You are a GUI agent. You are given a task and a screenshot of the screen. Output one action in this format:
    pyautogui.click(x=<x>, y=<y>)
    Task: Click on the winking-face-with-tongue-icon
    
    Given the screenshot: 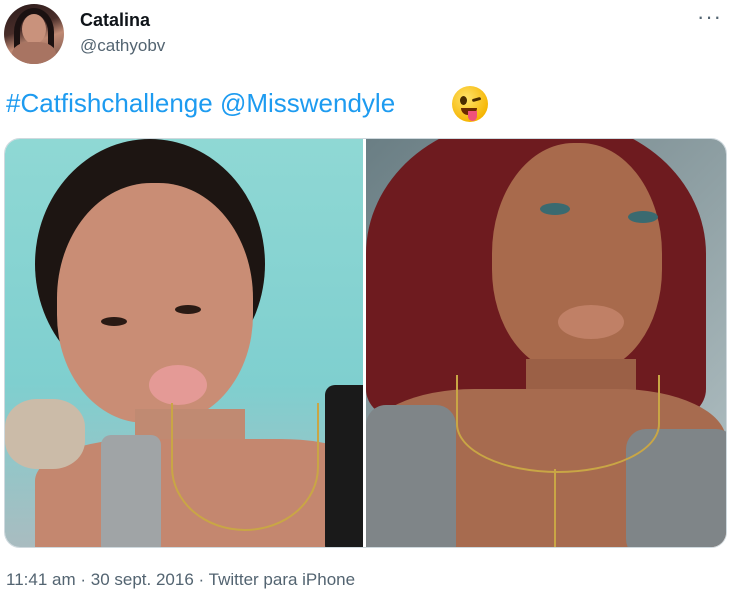 What is the action you would take?
    pyautogui.click(x=470, y=104)
    